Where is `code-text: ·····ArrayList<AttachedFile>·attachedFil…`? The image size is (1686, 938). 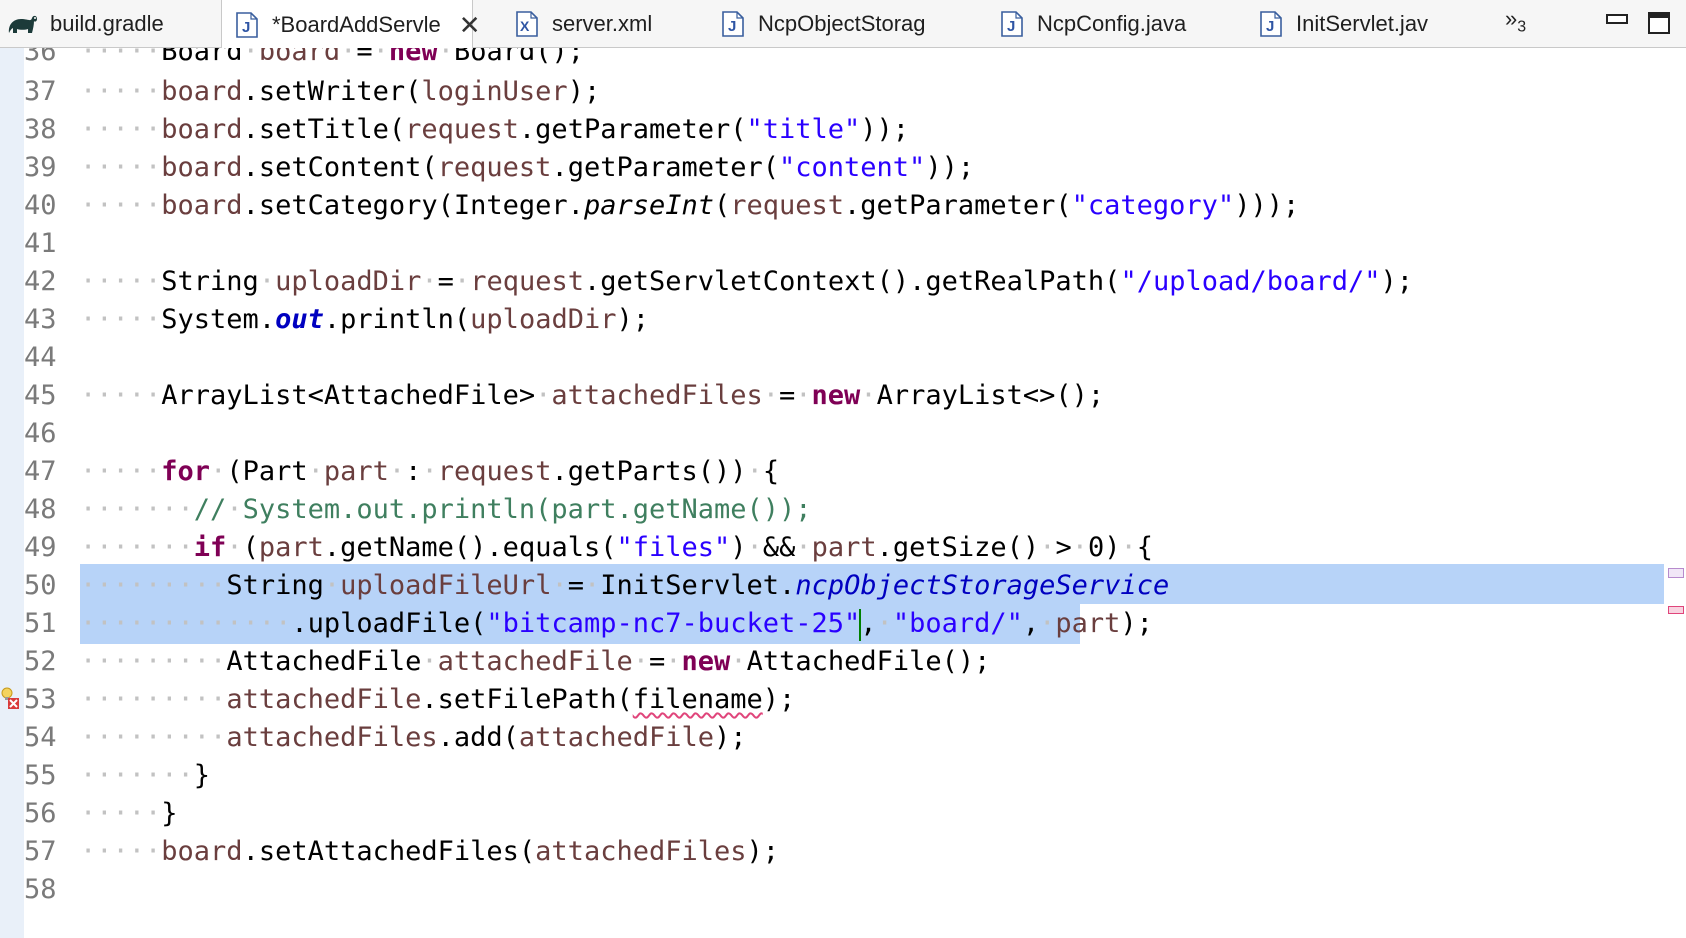 code-text: ·····ArrayList<AttachedFile>·attachedFil… is located at coordinates (592, 395).